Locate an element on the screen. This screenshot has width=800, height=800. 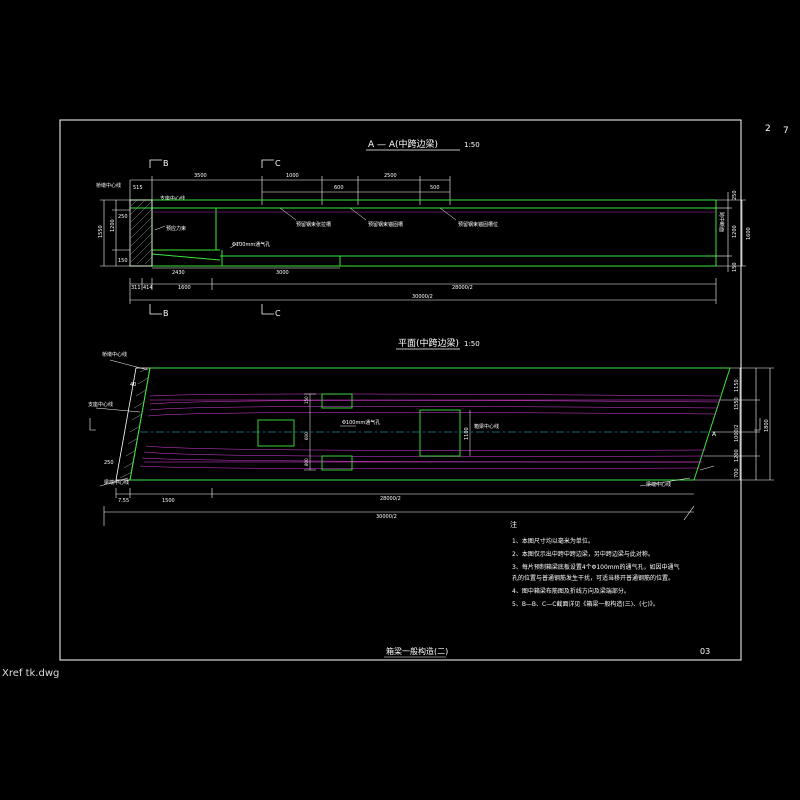
cut-c-bottom-marker is located at coordinates (267, 309).